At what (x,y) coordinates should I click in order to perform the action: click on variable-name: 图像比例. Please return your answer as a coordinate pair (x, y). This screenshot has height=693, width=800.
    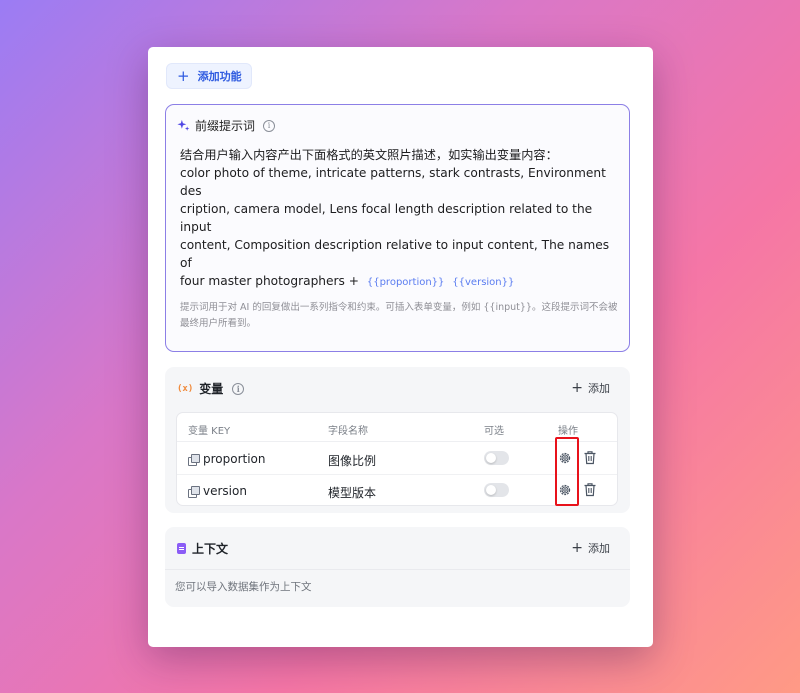
    Looking at the image, I should click on (352, 460).